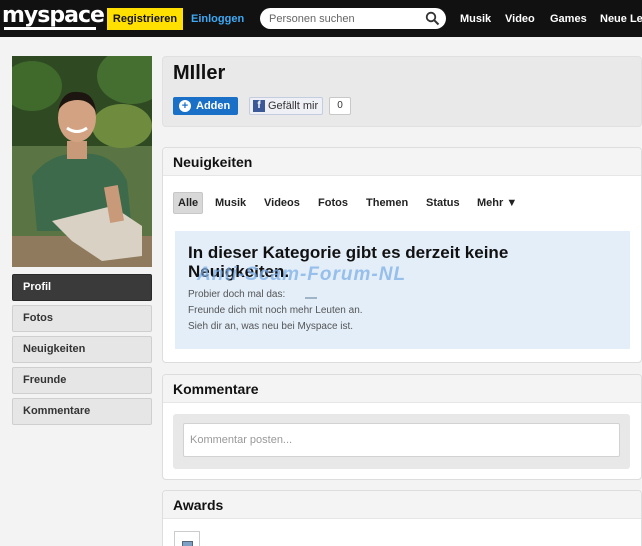  What do you see at coordinates (344, 18) in the screenshot?
I see `search-input` at bounding box center [344, 18].